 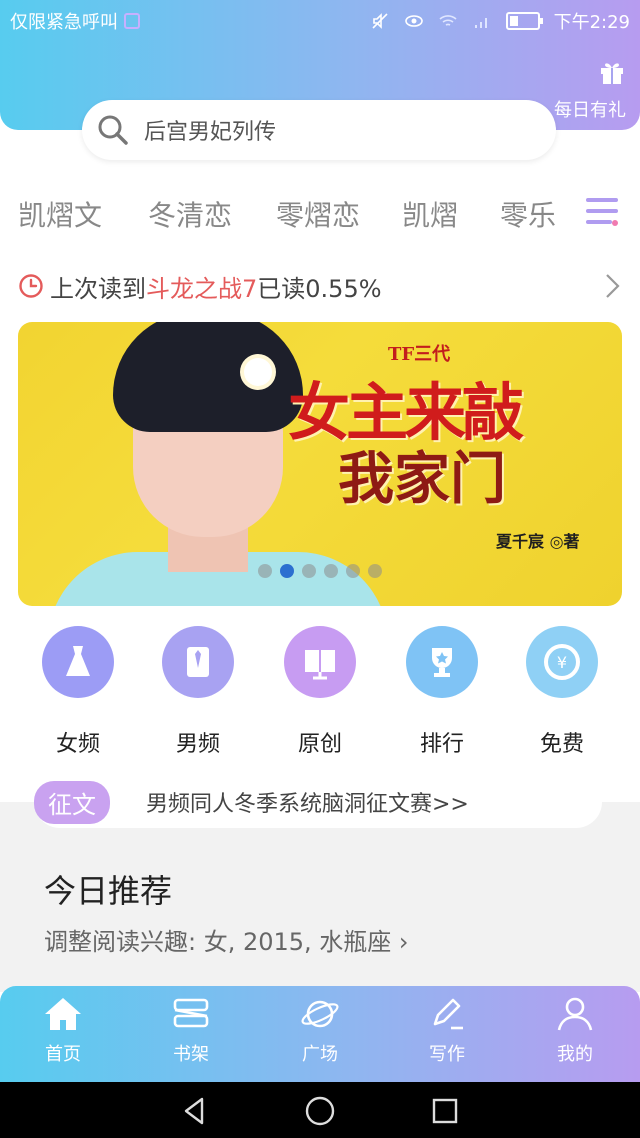 What do you see at coordinates (108, 891) in the screenshot?
I see `section-title: 今日推荐` at bounding box center [108, 891].